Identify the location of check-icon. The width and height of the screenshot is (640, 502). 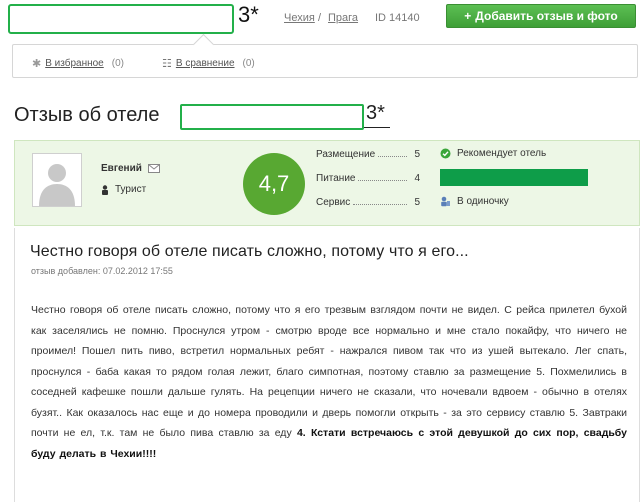
(445, 153).